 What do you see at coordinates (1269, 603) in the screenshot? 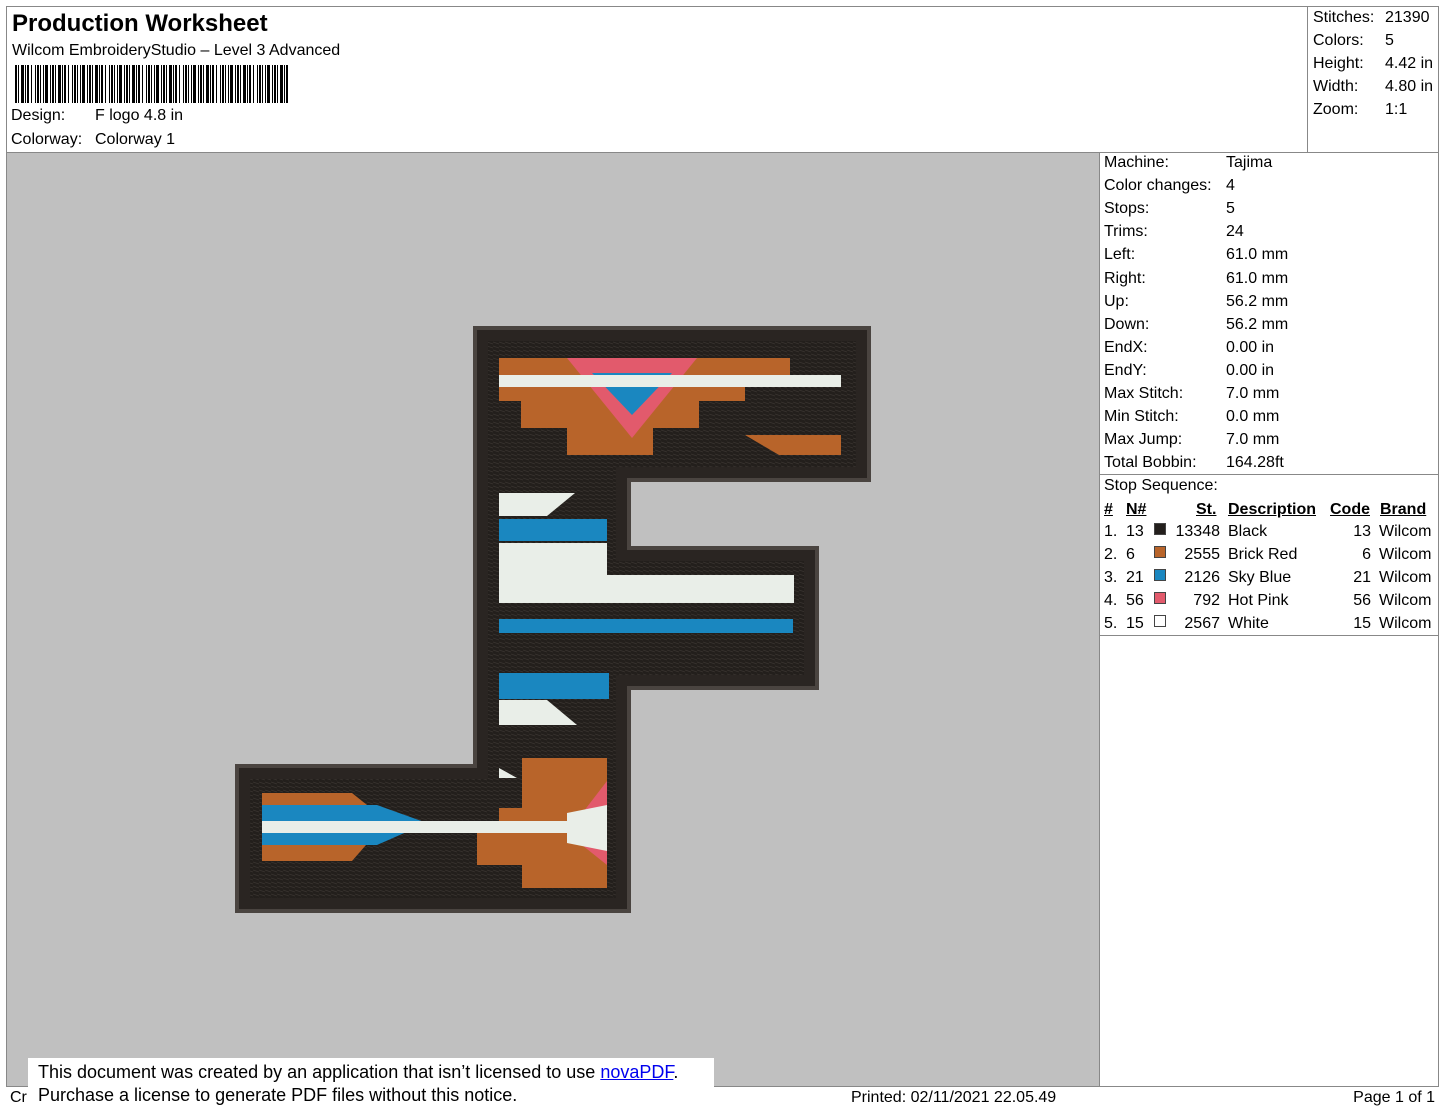
I see `table-row: 4. 56 792 Hot Pink 56 Wilcom` at bounding box center [1269, 603].